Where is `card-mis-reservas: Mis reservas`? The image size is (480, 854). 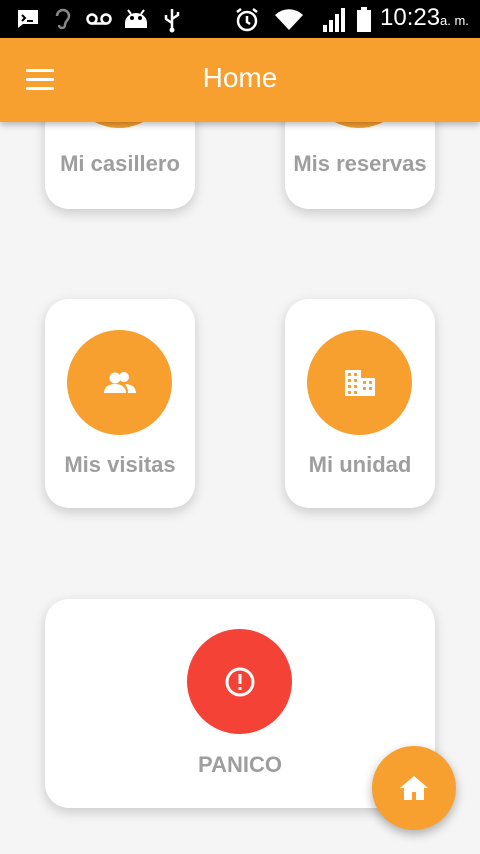 card-mis-reservas: Mis reservas is located at coordinates (360, 165).